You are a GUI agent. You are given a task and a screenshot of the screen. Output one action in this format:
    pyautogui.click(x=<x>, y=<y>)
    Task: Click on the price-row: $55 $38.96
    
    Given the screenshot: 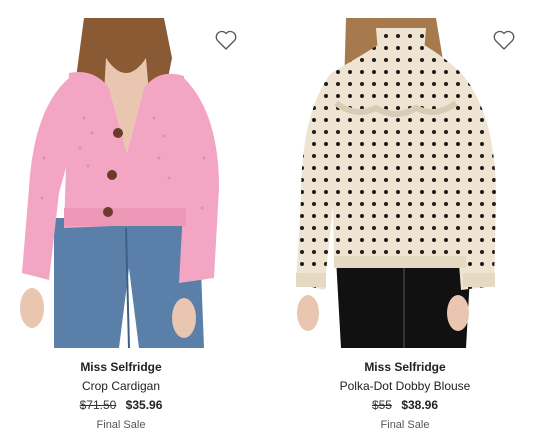 What is the action you would take?
    pyautogui.click(x=405, y=405)
    